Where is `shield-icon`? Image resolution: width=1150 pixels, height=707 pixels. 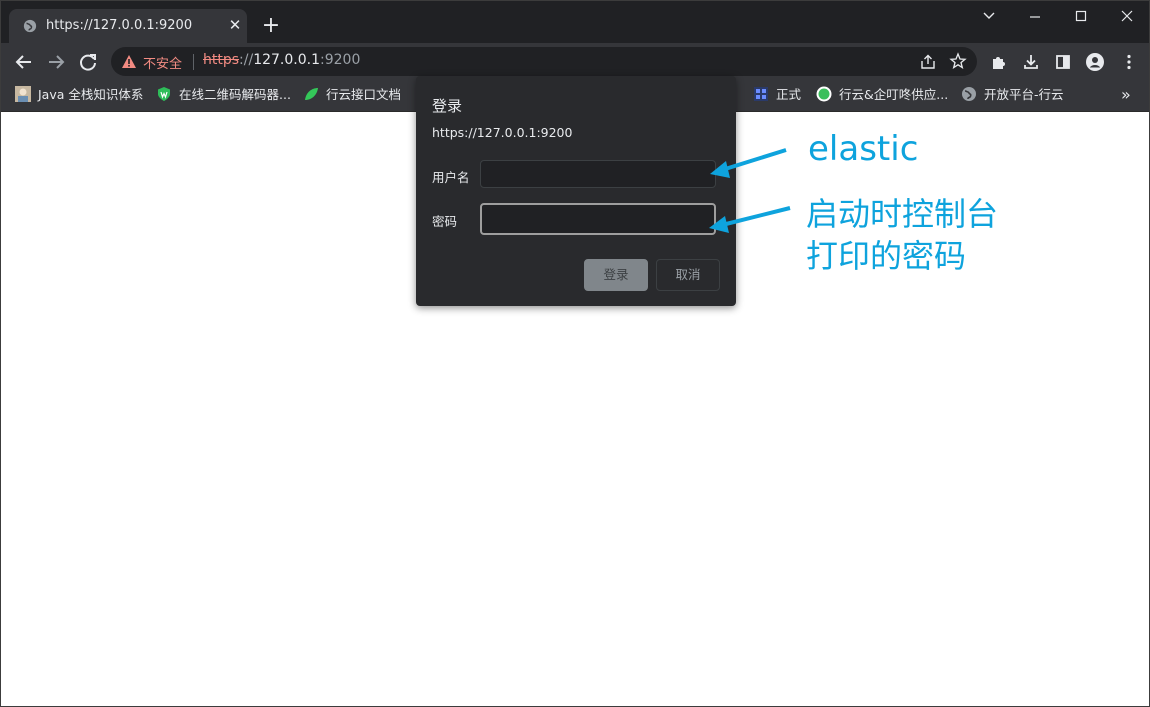
shield-icon is located at coordinates (164, 94).